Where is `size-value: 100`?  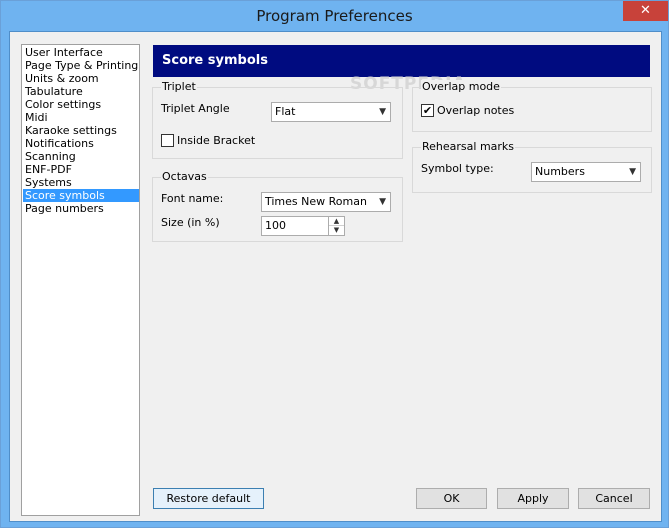
size-value: 100 is located at coordinates (275, 225).